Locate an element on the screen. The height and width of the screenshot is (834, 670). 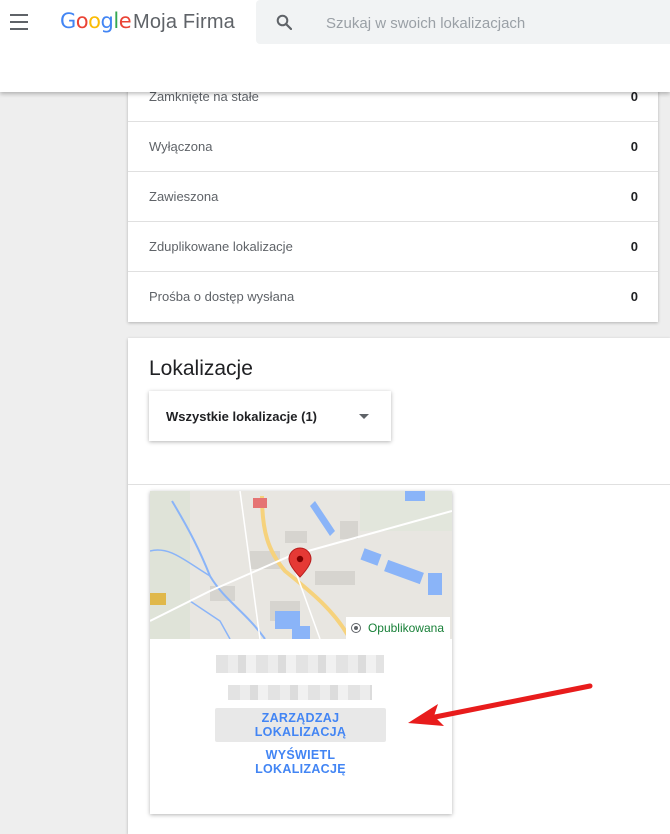
status-row-access-requested: Prośba o dostęp wysłana 0 is located at coordinates (393, 297).